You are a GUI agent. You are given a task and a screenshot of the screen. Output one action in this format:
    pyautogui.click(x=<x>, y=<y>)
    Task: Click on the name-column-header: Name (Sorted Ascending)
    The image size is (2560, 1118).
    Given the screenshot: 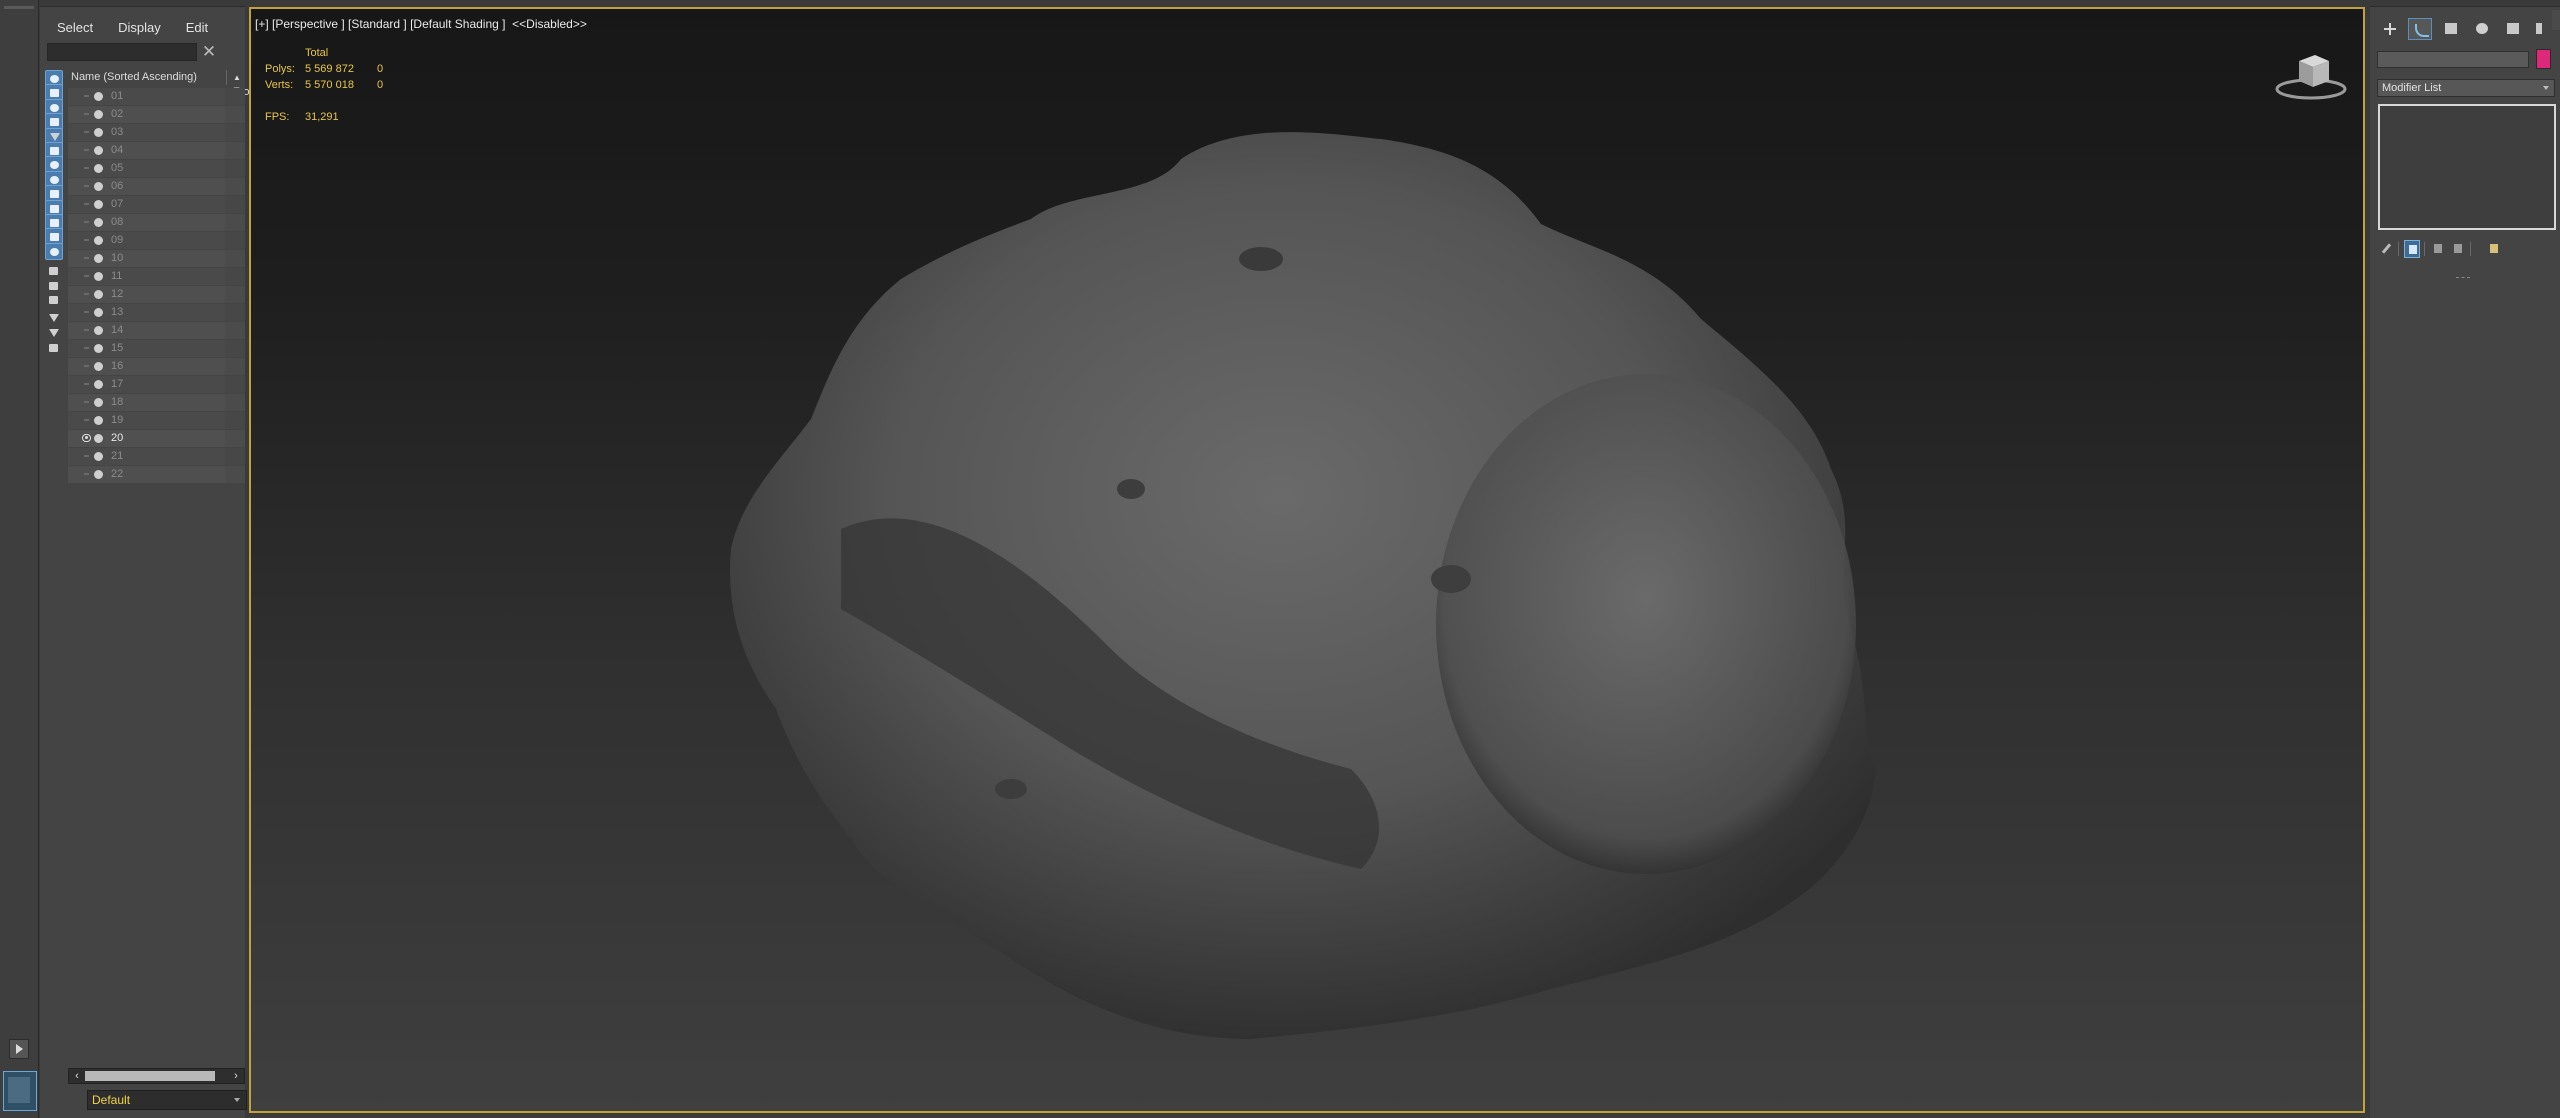 What is the action you would take?
    pyautogui.click(x=134, y=77)
    